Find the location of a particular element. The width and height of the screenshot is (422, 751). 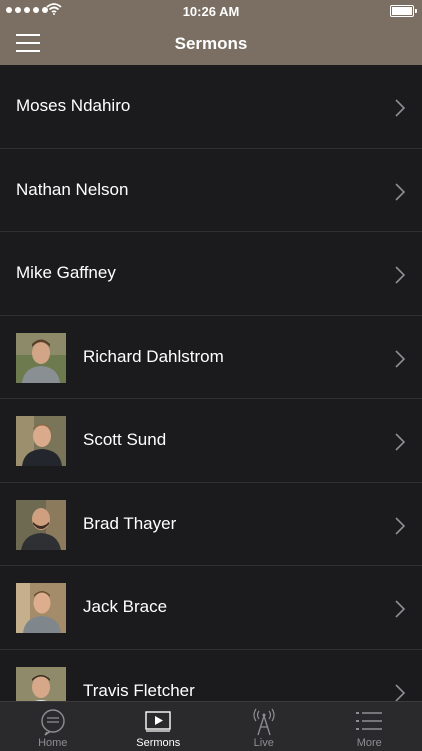

tab-sermons-label: Sermons is located at coordinates (159, 743).